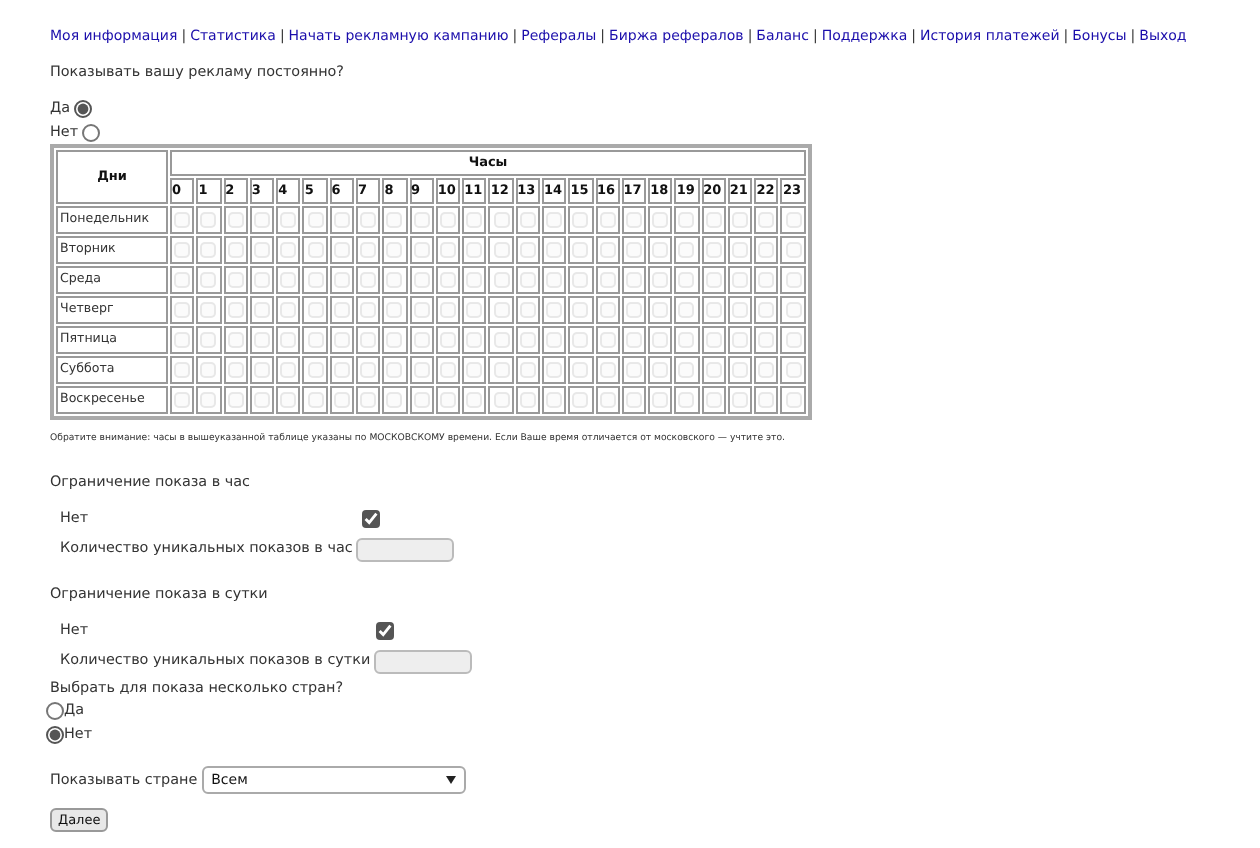 This screenshot has width=1260, height=848. What do you see at coordinates (450, 780) in the screenshot?
I see `caret-icon` at bounding box center [450, 780].